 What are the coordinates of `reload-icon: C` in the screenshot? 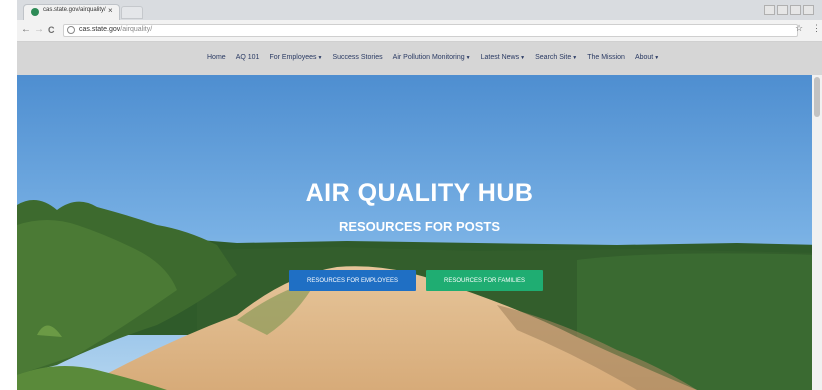 It's located at (51, 30).